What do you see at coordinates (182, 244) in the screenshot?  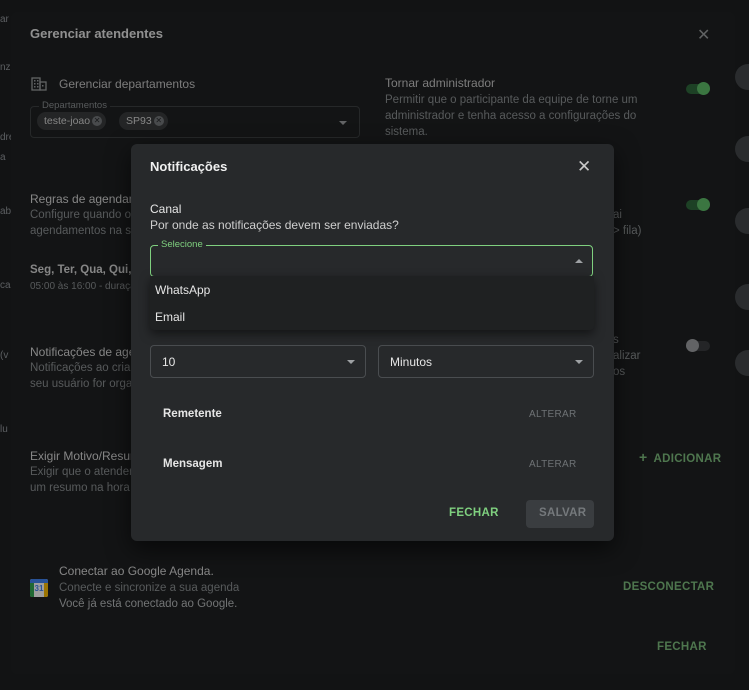 I see `select-legend: Selecione` at bounding box center [182, 244].